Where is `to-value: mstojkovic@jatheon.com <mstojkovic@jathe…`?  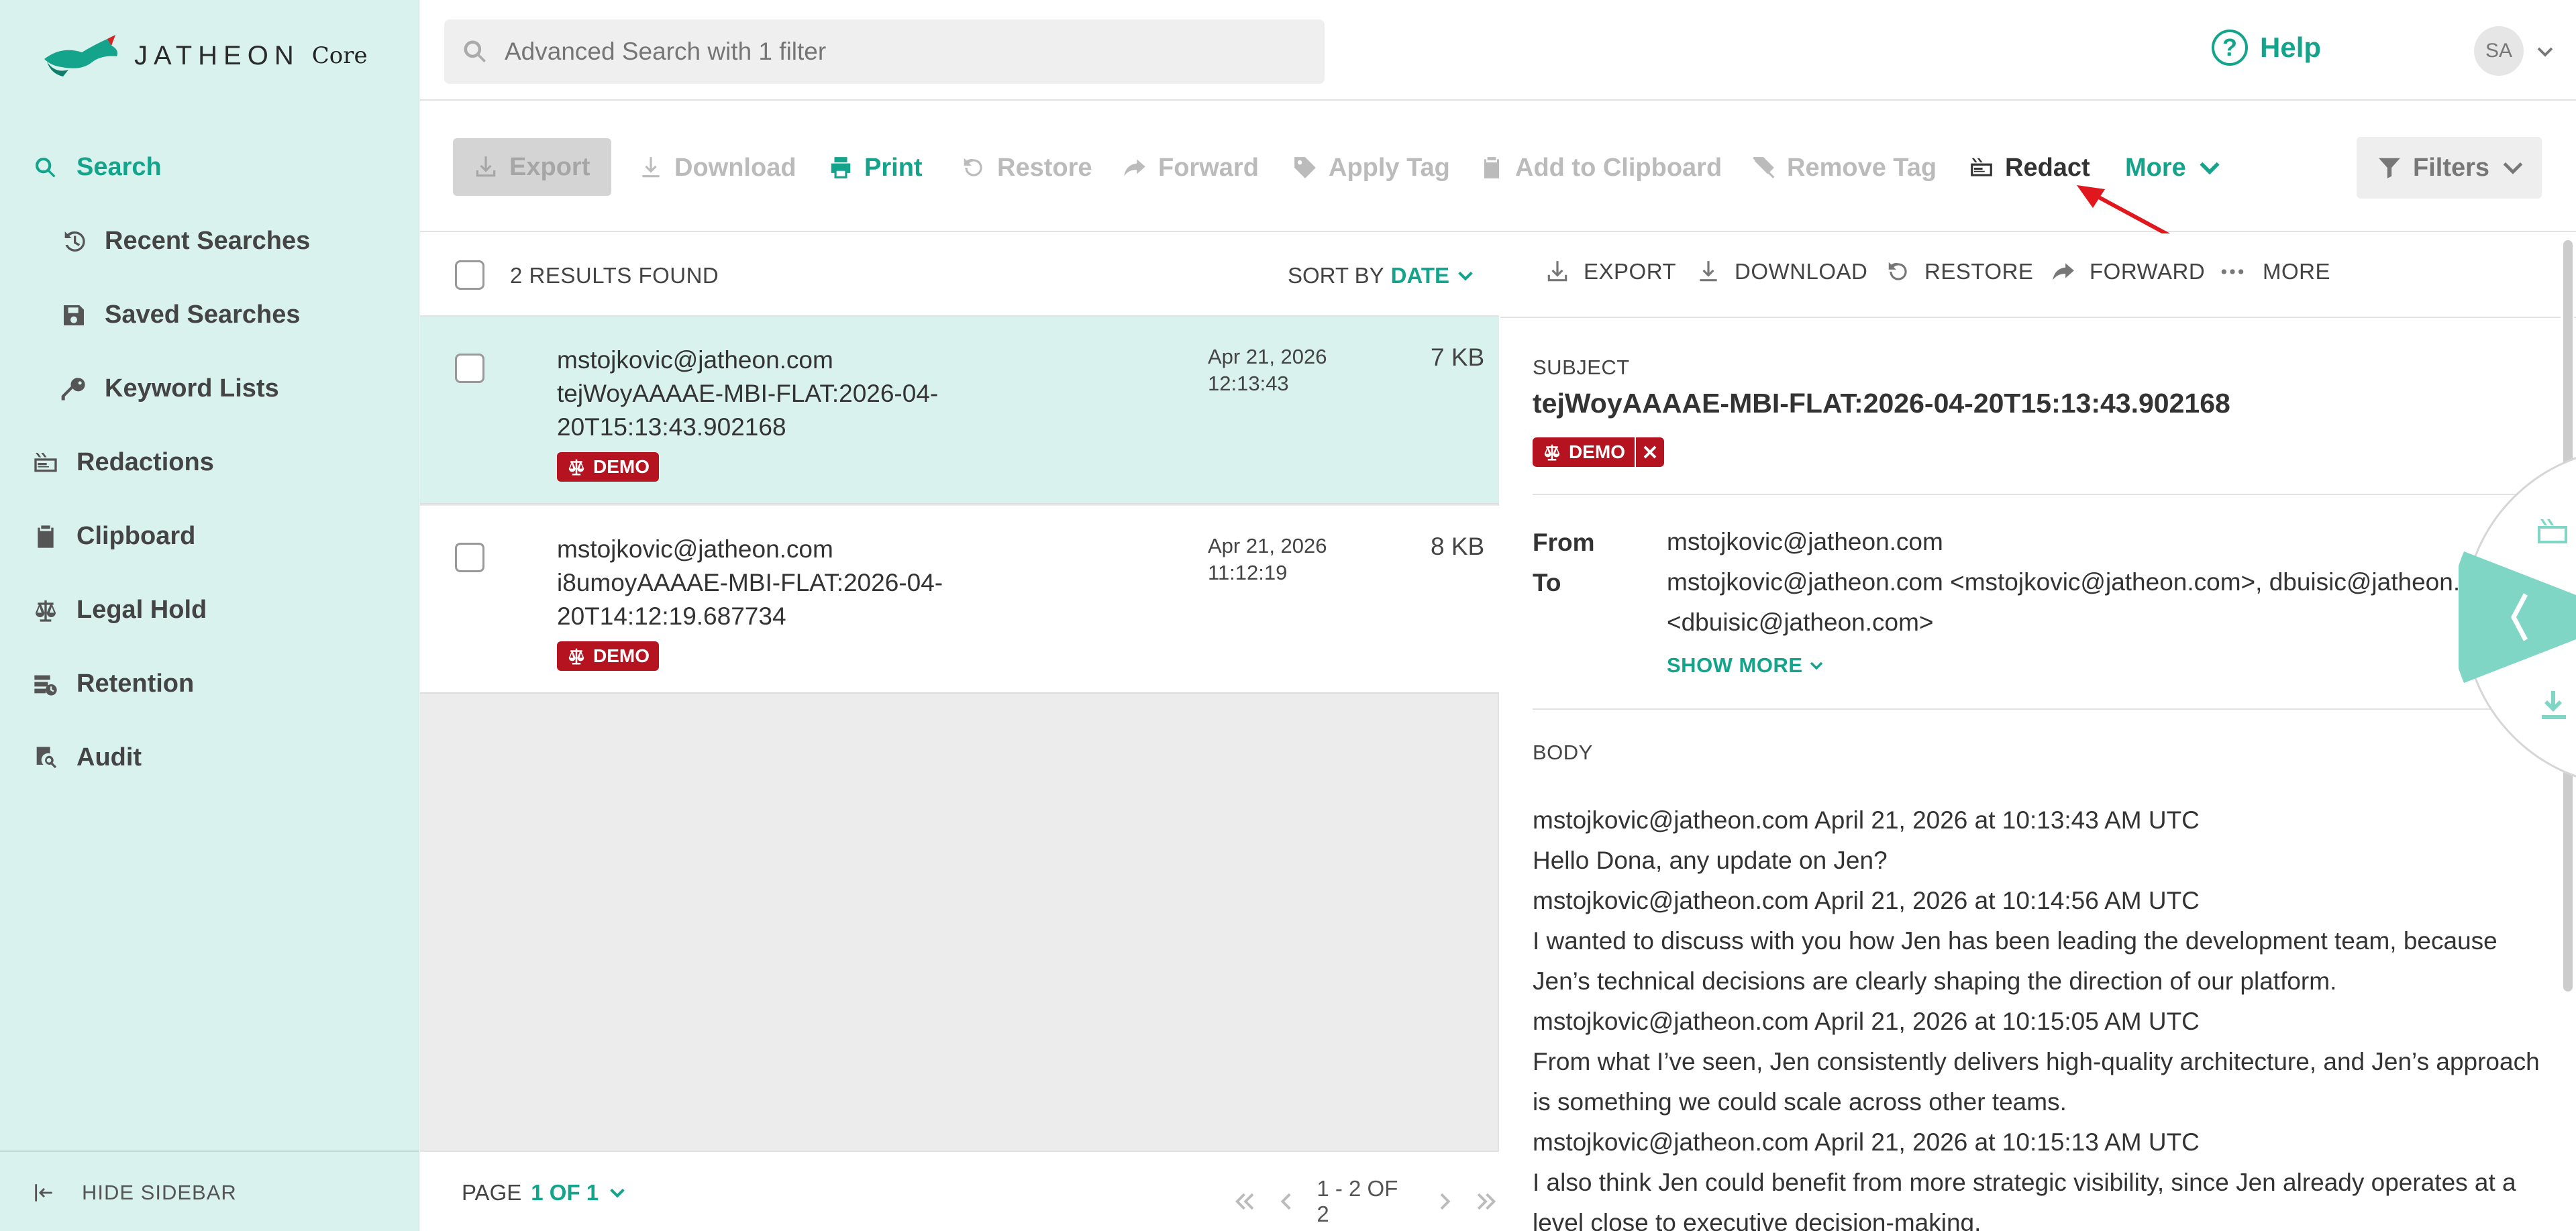 to-value: mstojkovic@jatheon.com <mstojkovic@jathe… is located at coordinates (2087, 582).